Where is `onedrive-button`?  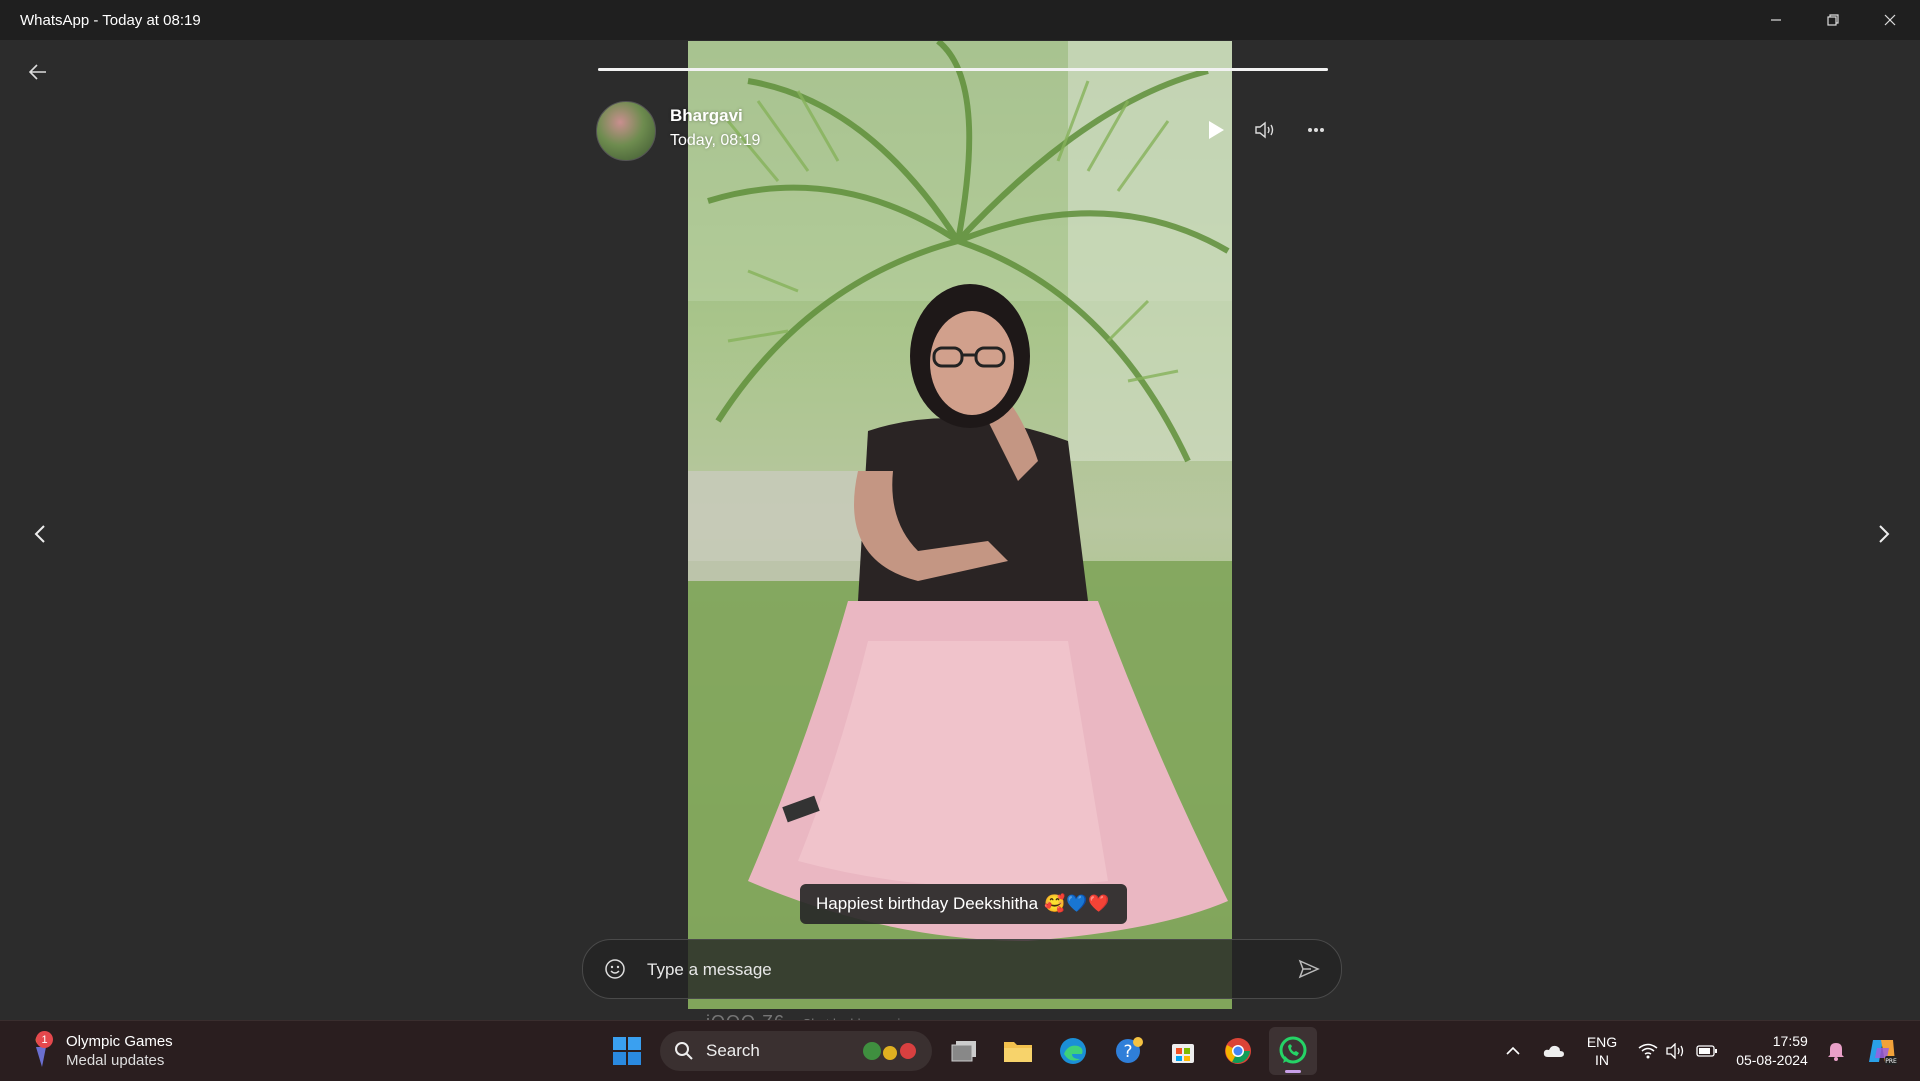
onedrive-button is located at coordinates (1554, 1051).